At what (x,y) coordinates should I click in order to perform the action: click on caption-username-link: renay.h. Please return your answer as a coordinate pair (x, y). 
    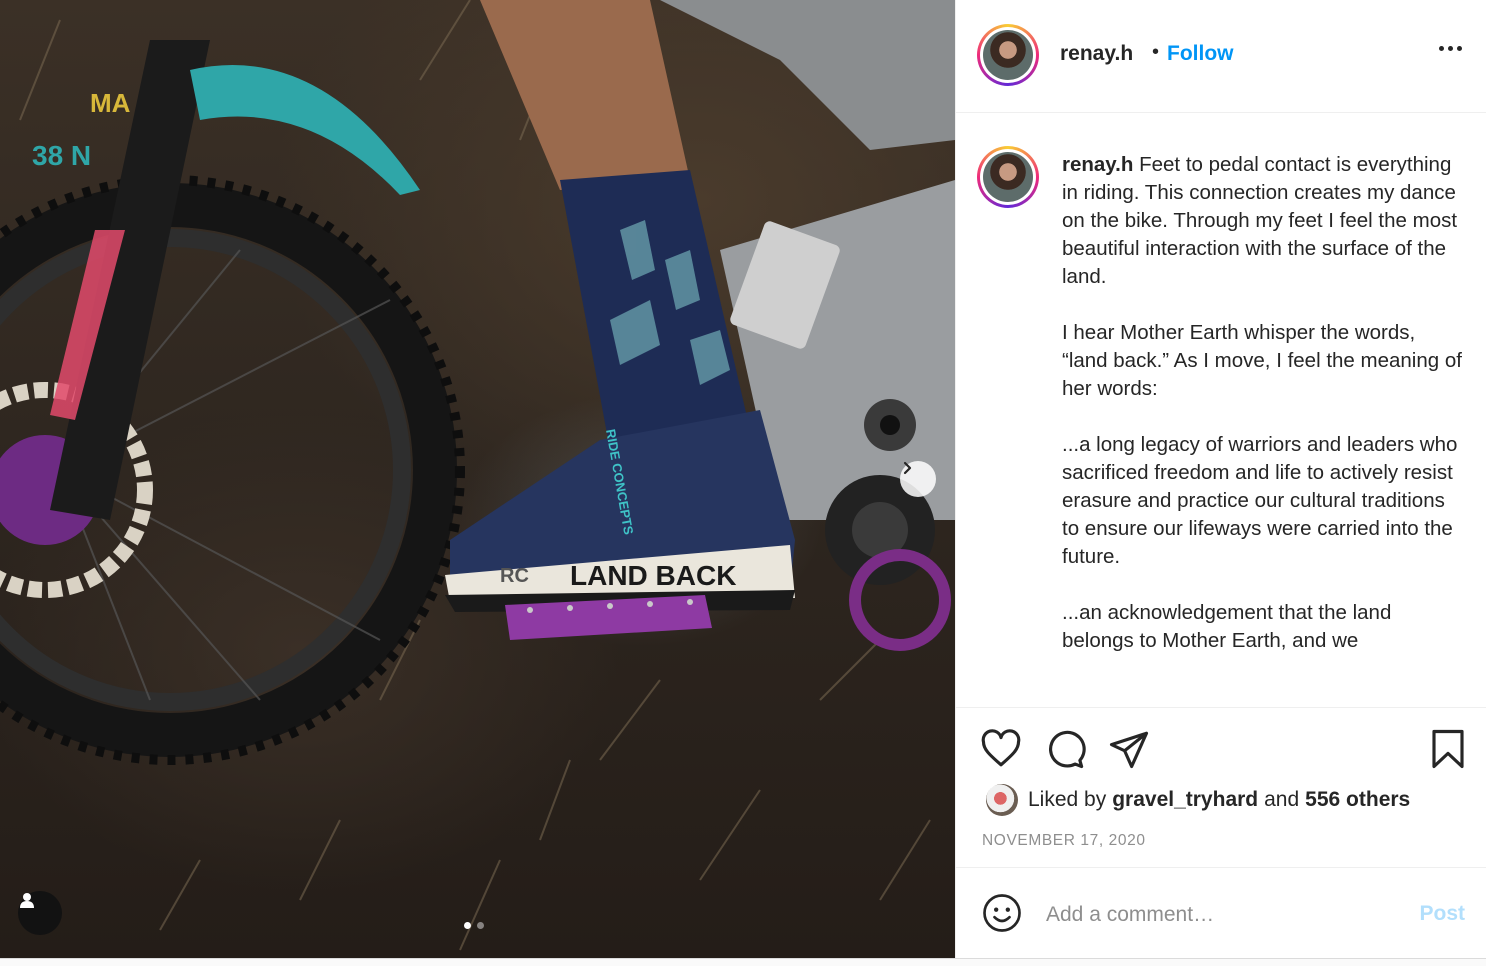
    Looking at the image, I should click on (1097, 164).